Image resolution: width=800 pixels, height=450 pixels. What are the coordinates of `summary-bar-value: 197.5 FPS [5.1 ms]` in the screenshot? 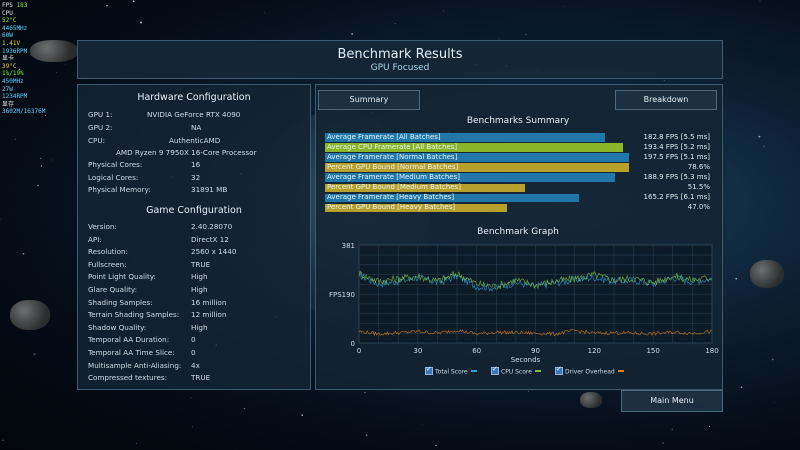 It's located at (676, 156).